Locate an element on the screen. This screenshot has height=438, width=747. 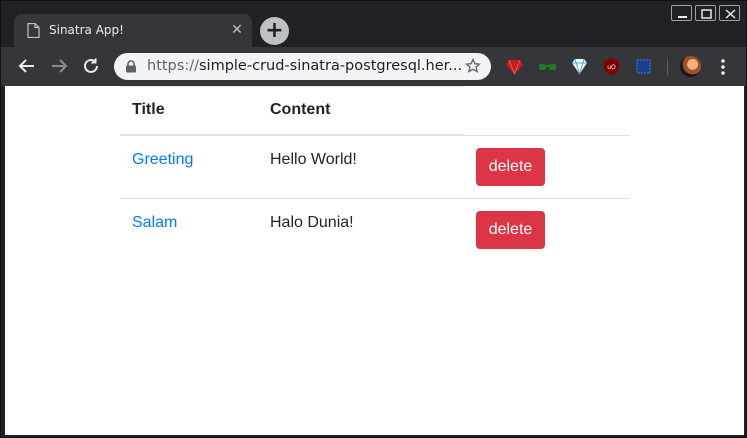
column-header-content: Content is located at coordinates (300, 110).